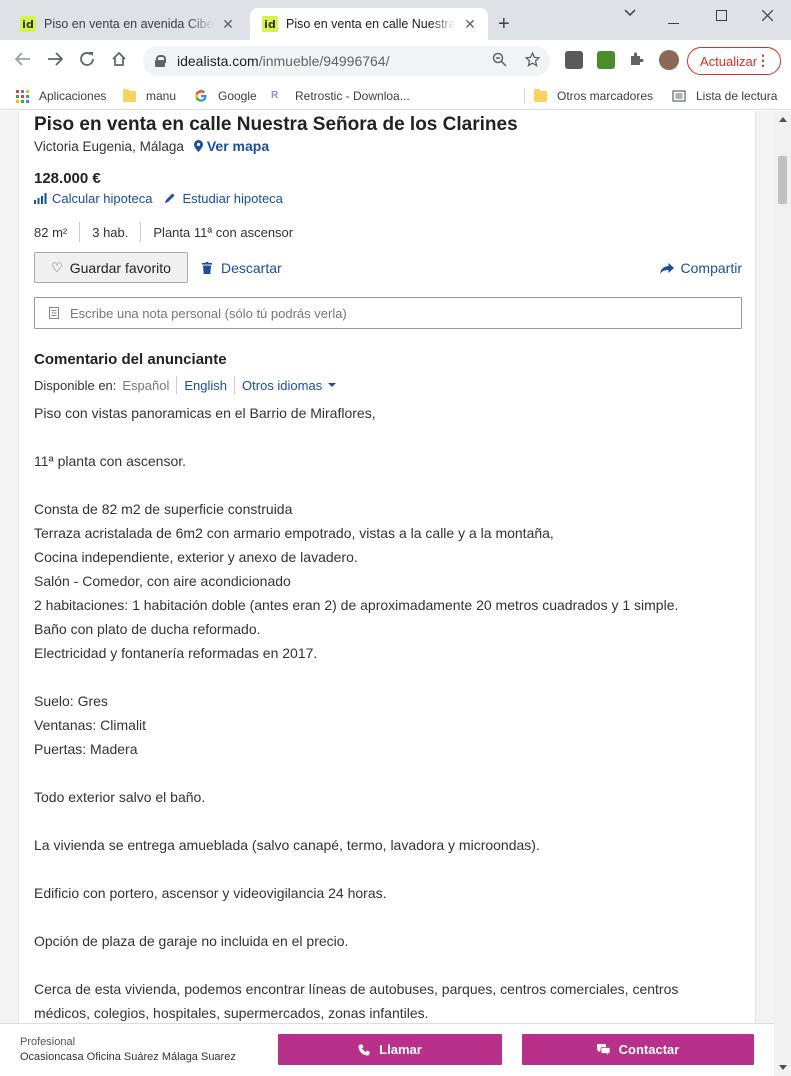 The width and height of the screenshot is (791, 1076). Describe the element at coordinates (729, 61) in the screenshot. I see `update-label: Actualizar` at that location.